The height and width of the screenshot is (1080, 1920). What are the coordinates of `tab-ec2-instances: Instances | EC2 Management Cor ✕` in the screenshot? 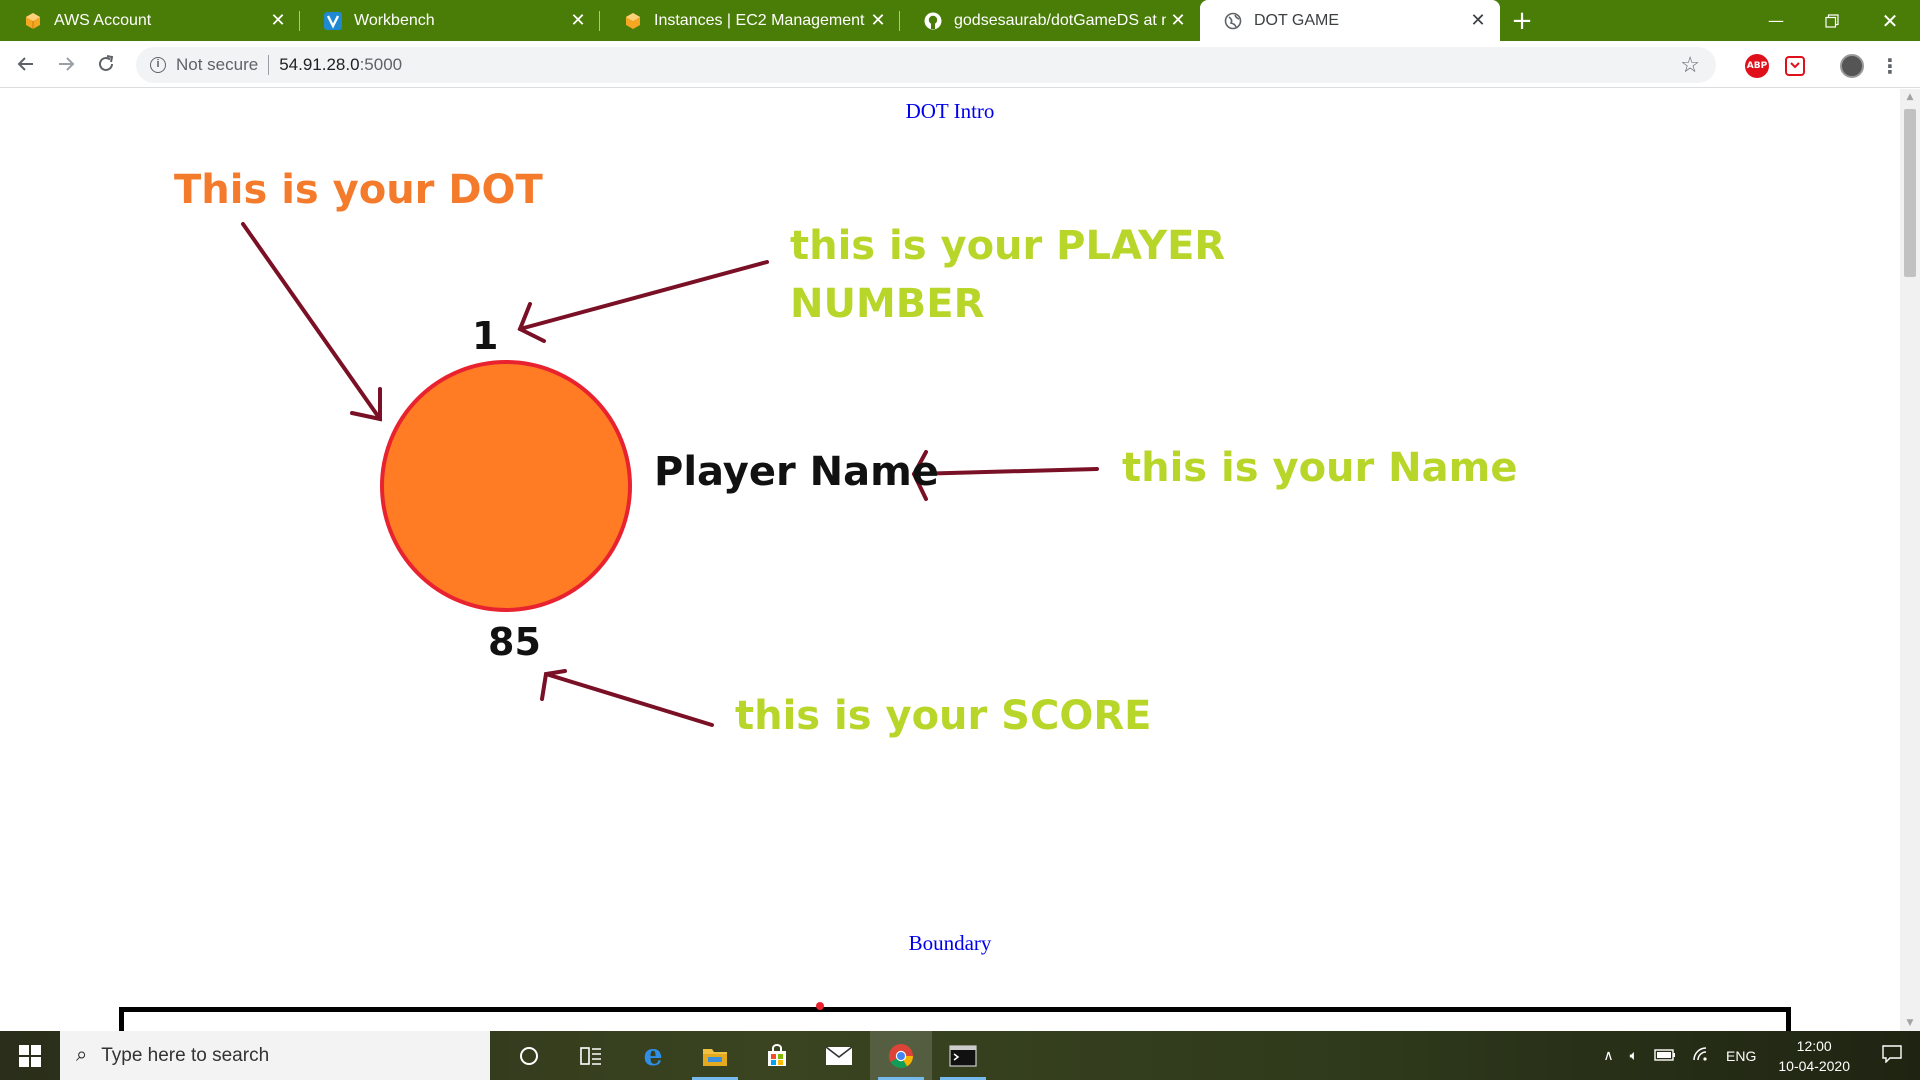 It's located at (750, 20).